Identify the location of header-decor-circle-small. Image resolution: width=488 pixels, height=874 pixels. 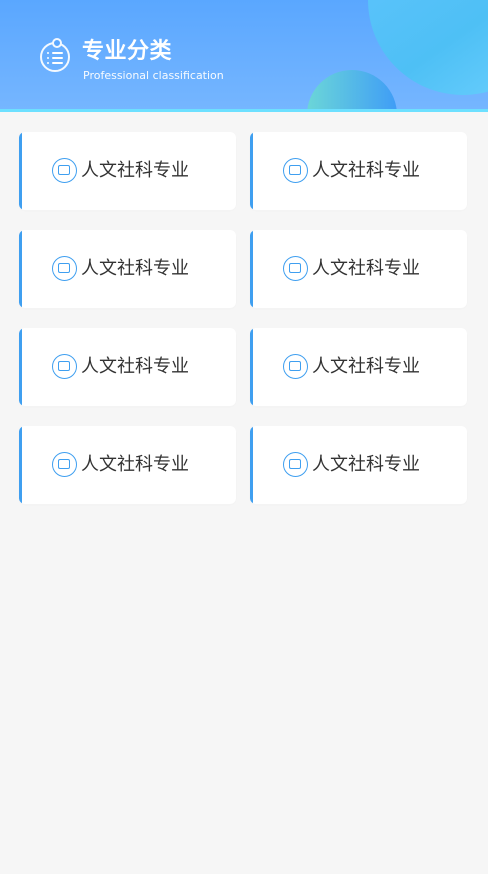
(352, 91).